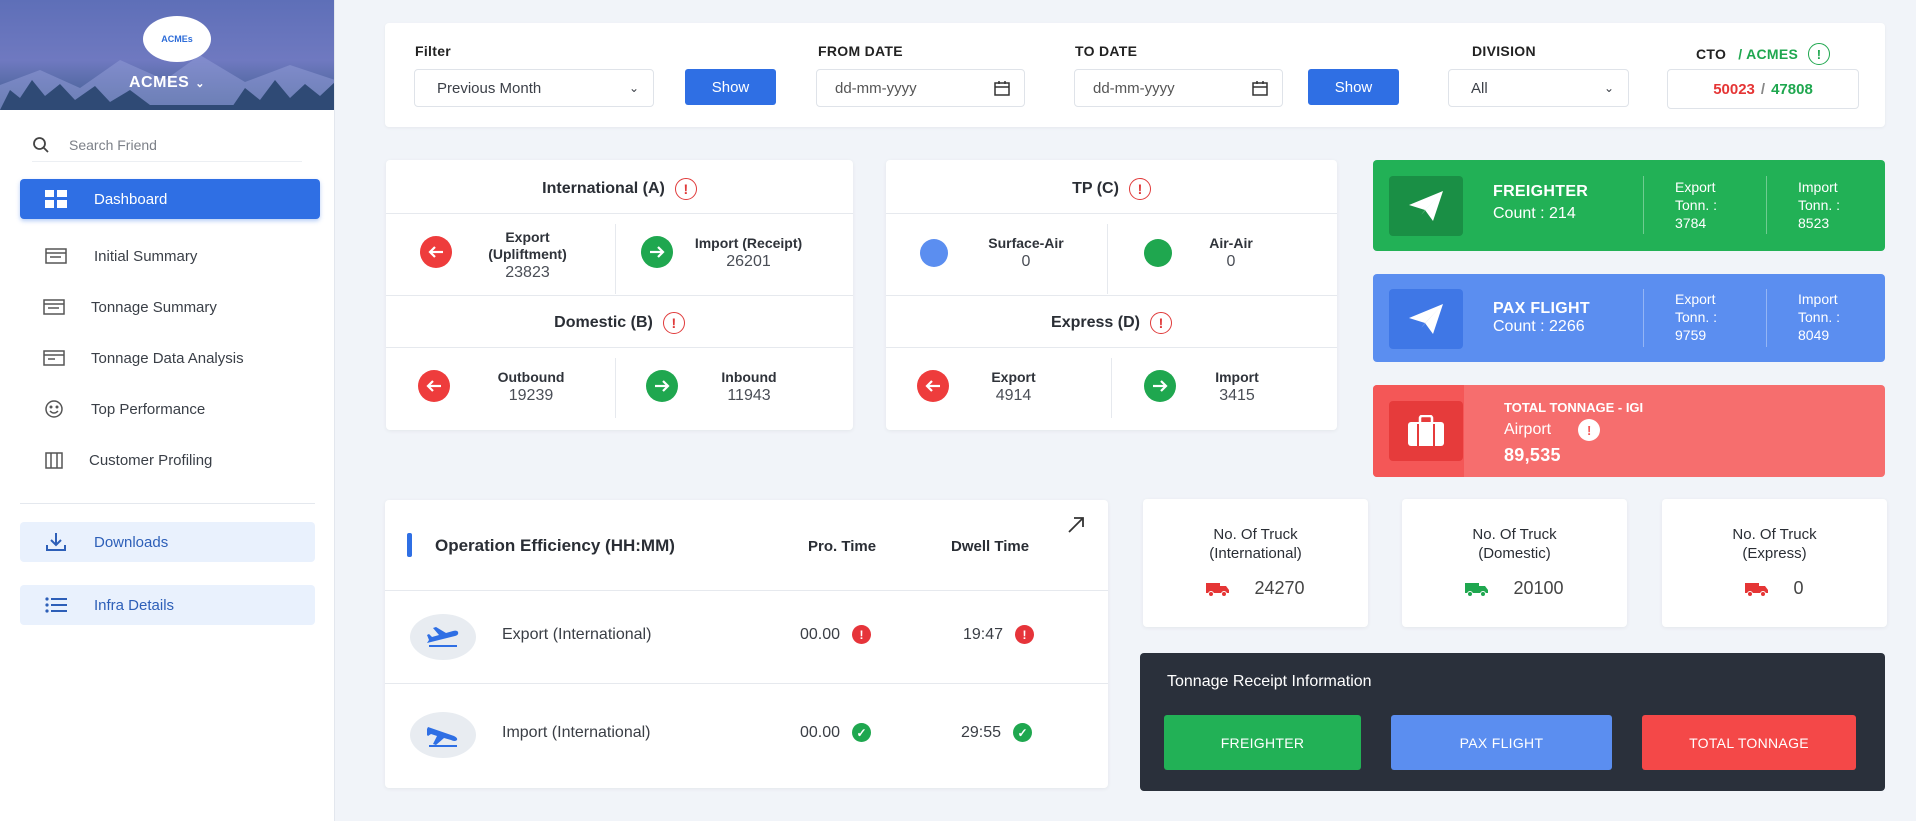 Image resolution: width=1916 pixels, height=821 pixels. I want to click on sidebar-item-top-performance: Top Performance, so click(170, 409).